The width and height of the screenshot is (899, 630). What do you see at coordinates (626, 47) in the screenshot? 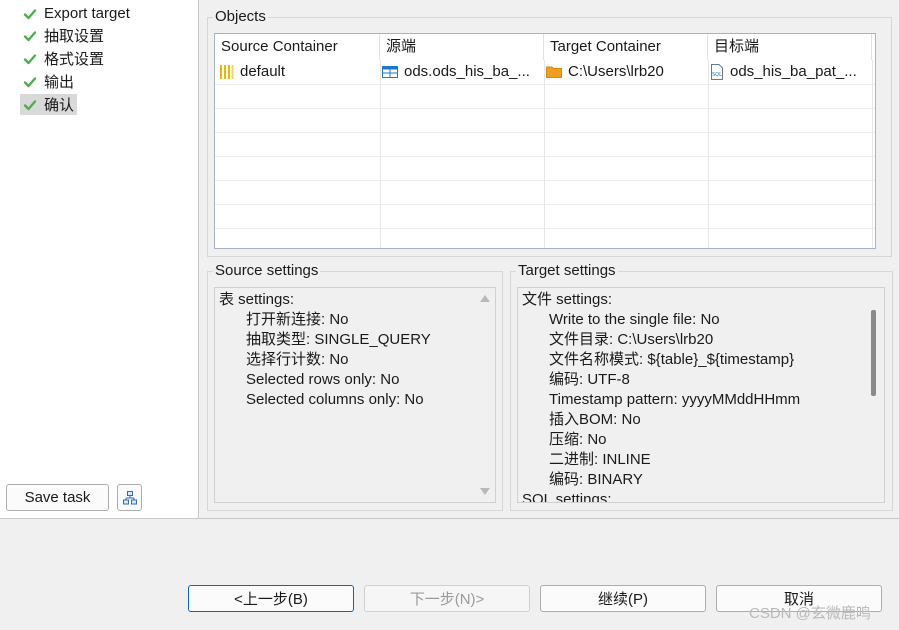
I see `column-header-target-container: Target Container` at bounding box center [626, 47].